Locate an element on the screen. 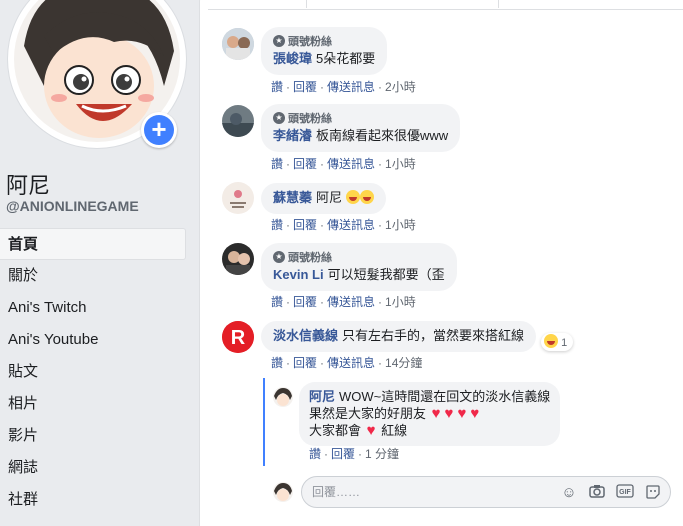 The image size is (683, 526). add-photo-button: + is located at coordinates (159, 130).